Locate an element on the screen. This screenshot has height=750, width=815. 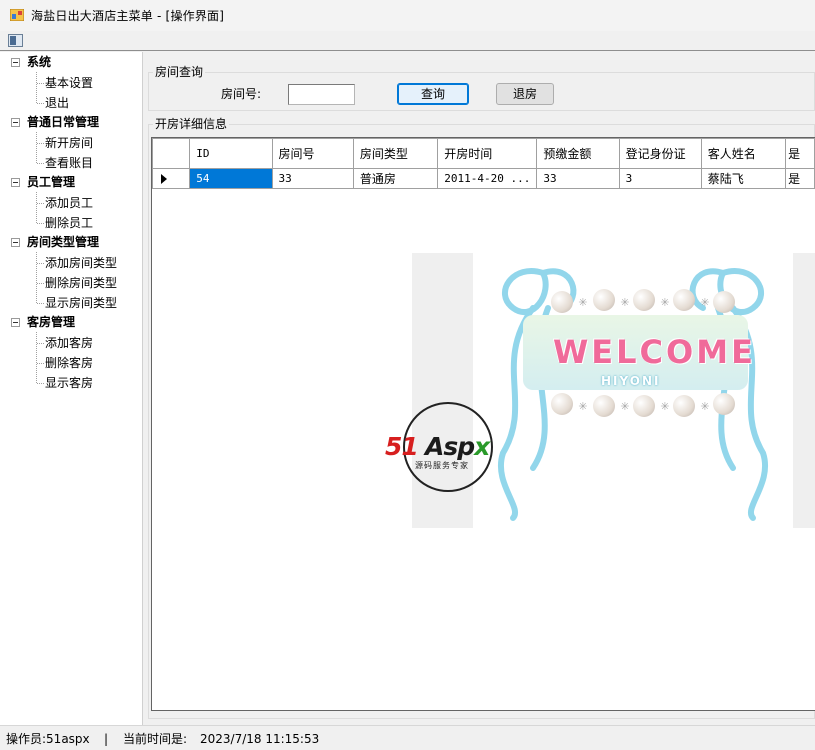
room-number-label: 房间号: is located at coordinates (241, 94).